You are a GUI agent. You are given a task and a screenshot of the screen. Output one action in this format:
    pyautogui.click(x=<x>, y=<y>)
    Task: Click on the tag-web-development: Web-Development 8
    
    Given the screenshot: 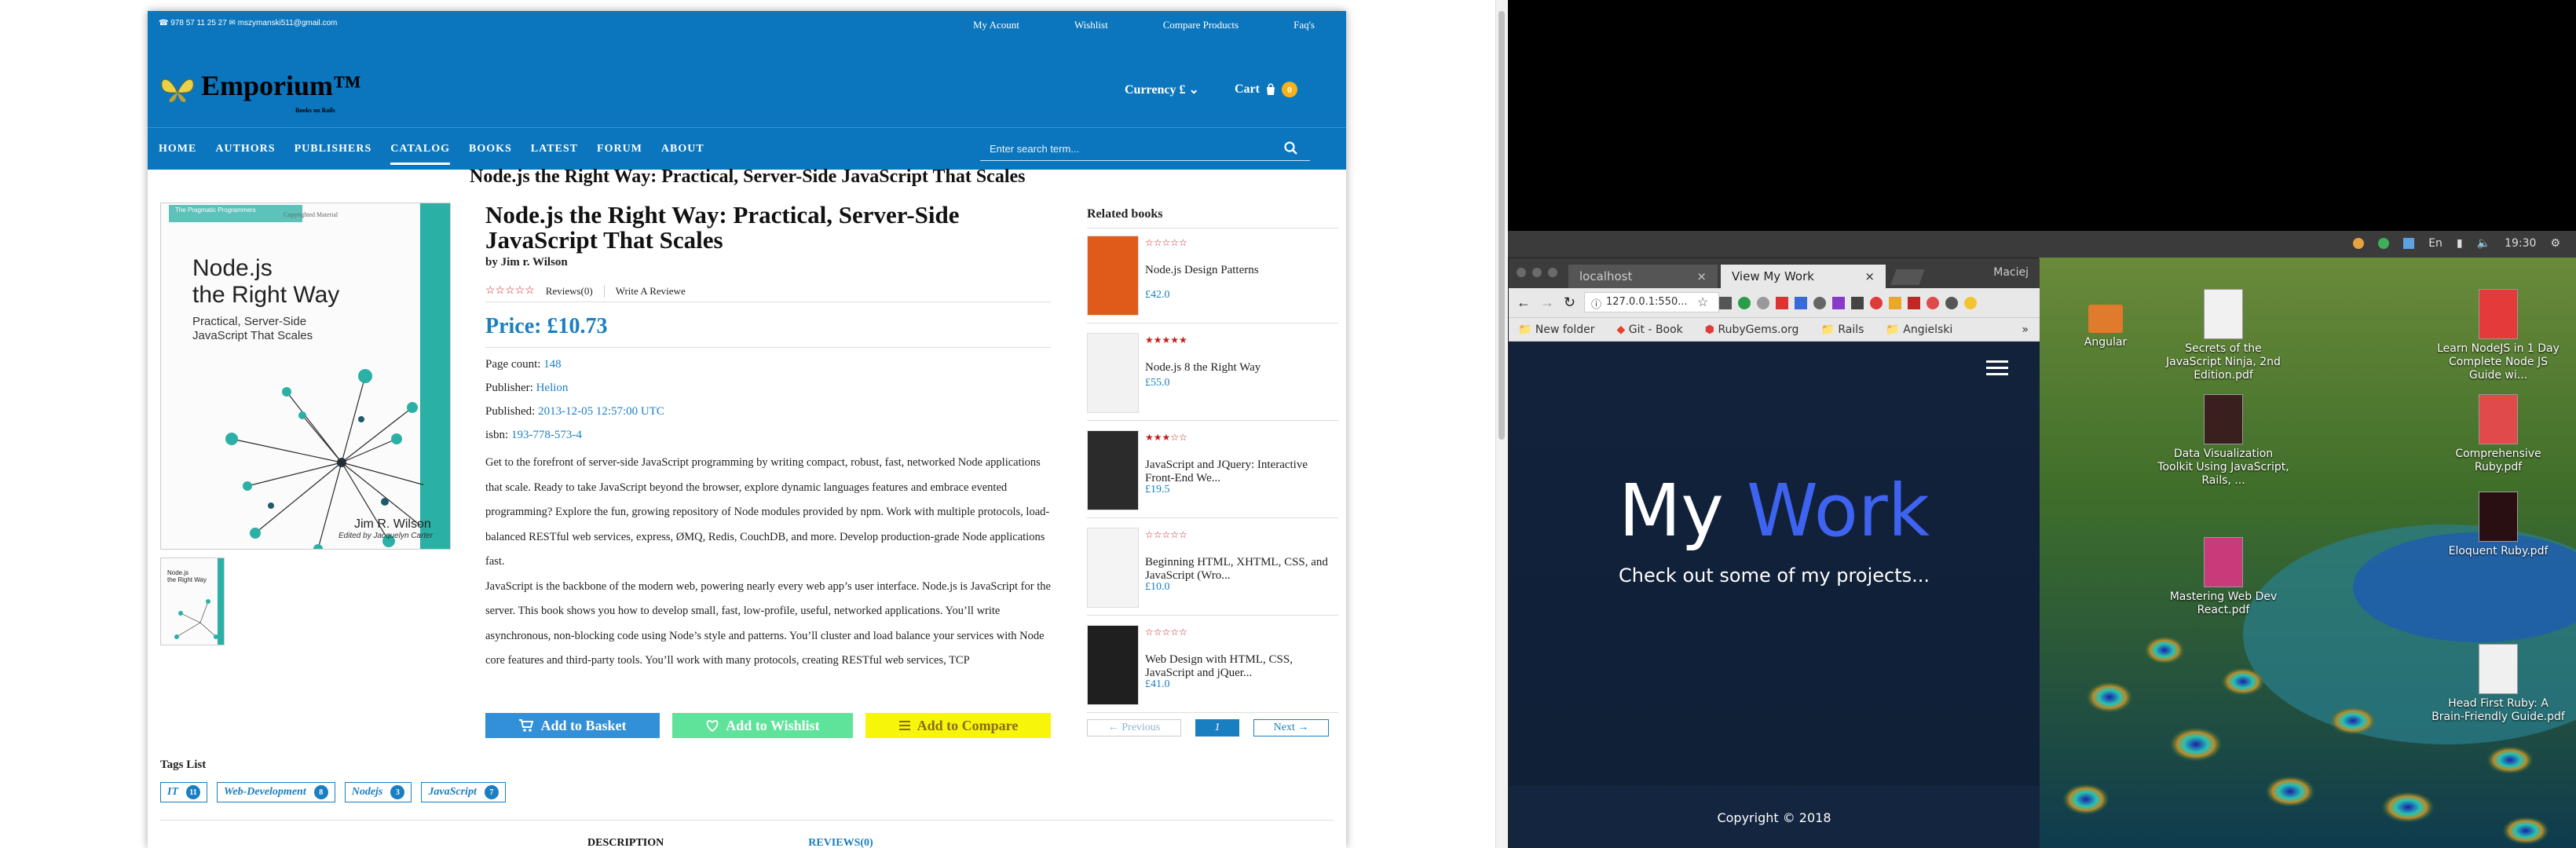 What is the action you would take?
    pyautogui.click(x=276, y=792)
    